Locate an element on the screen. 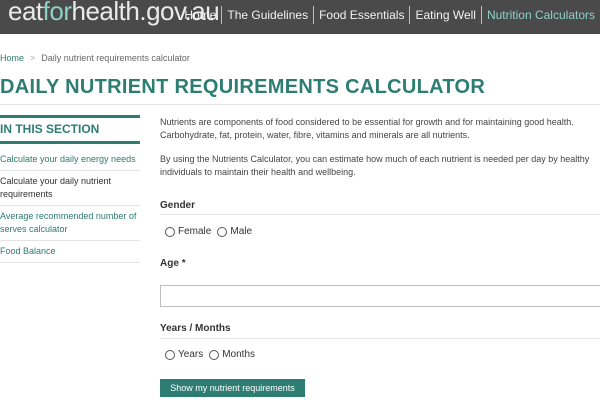  sidebar-item-energy-needs: Calculate your daily energy needs is located at coordinates (70, 160).